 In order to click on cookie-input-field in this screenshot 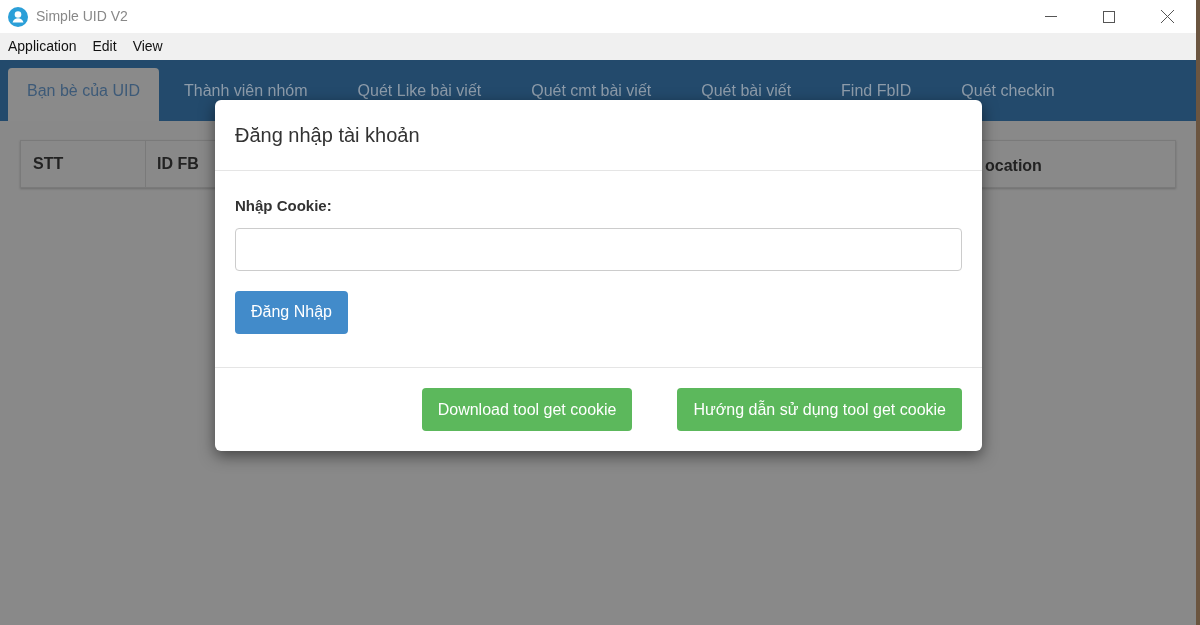, I will do `click(598, 249)`.